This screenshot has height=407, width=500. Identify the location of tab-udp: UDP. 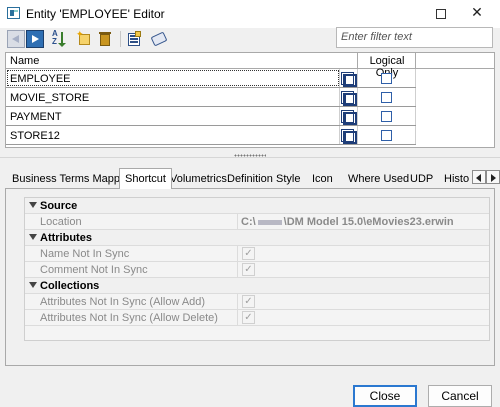
(421, 179).